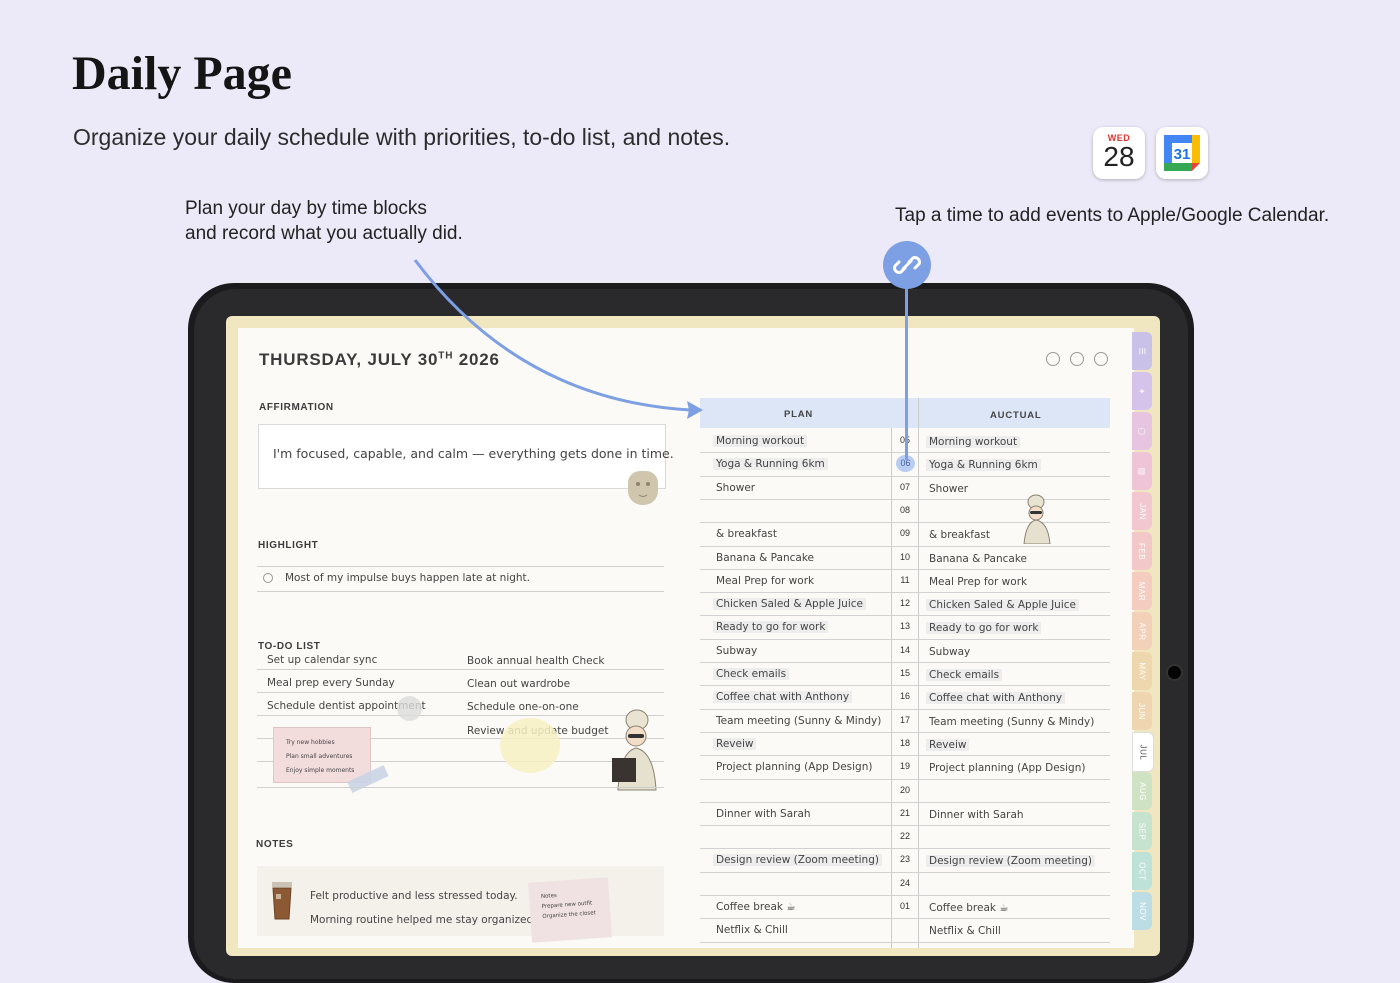  What do you see at coordinates (558, 339) in the screenshot?
I see `callout-arrow` at bounding box center [558, 339].